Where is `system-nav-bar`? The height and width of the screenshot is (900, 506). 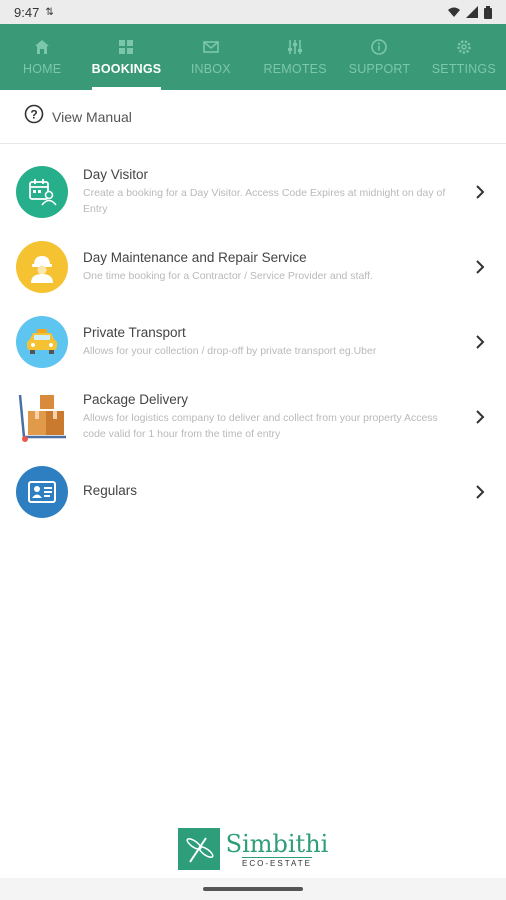
system-nav-bar is located at coordinates (253, 889).